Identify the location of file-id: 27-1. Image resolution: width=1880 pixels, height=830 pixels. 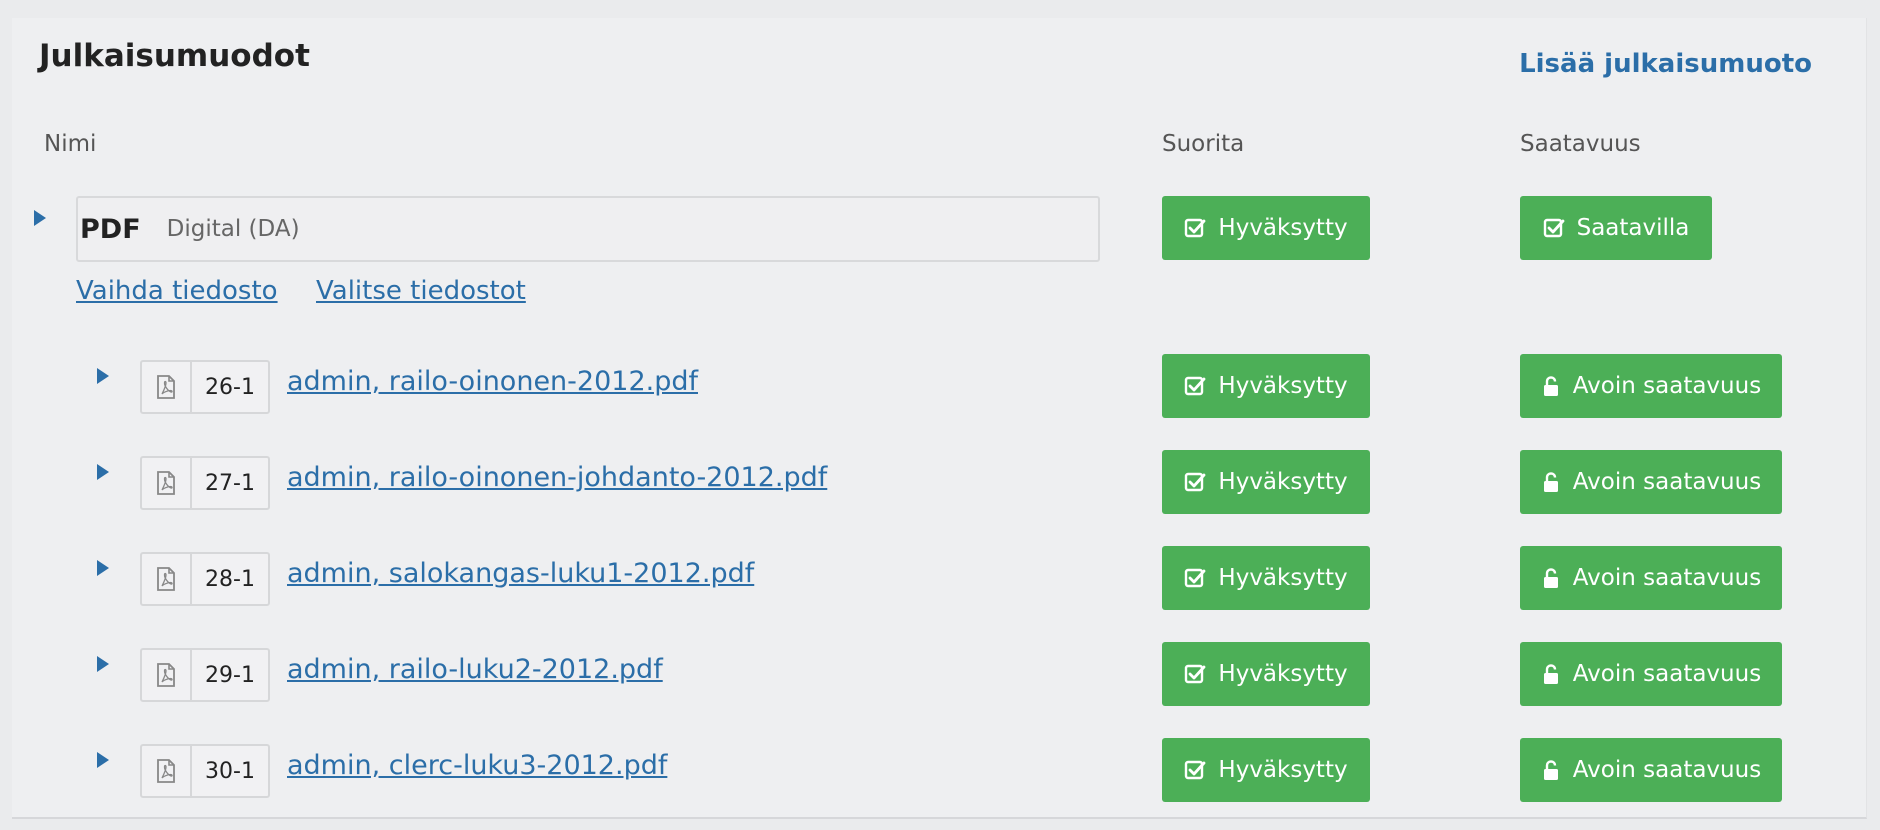
(230, 483).